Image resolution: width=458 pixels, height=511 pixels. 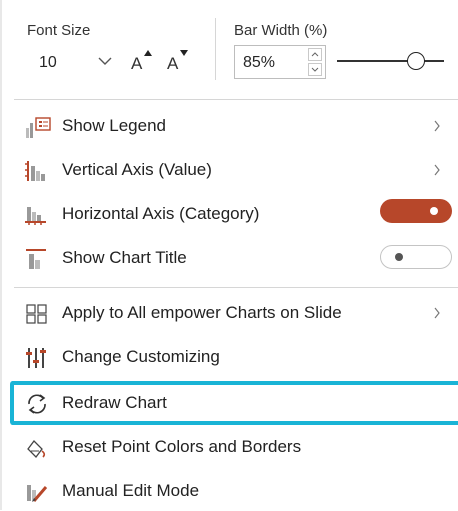 I want to click on menu-item-label: Reset Point Colors and Borders, so click(x=182, y=446).